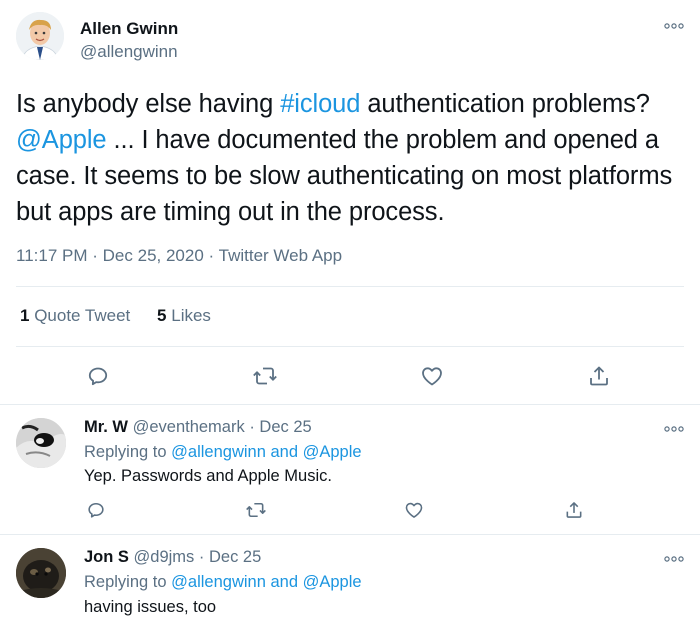 This screenshot has width=700, height=624. What do you see at coordinates (148, 104) in the screenshot?
I see `tweet-text-part: Is anybody else having` at bounding box center [148, 104].